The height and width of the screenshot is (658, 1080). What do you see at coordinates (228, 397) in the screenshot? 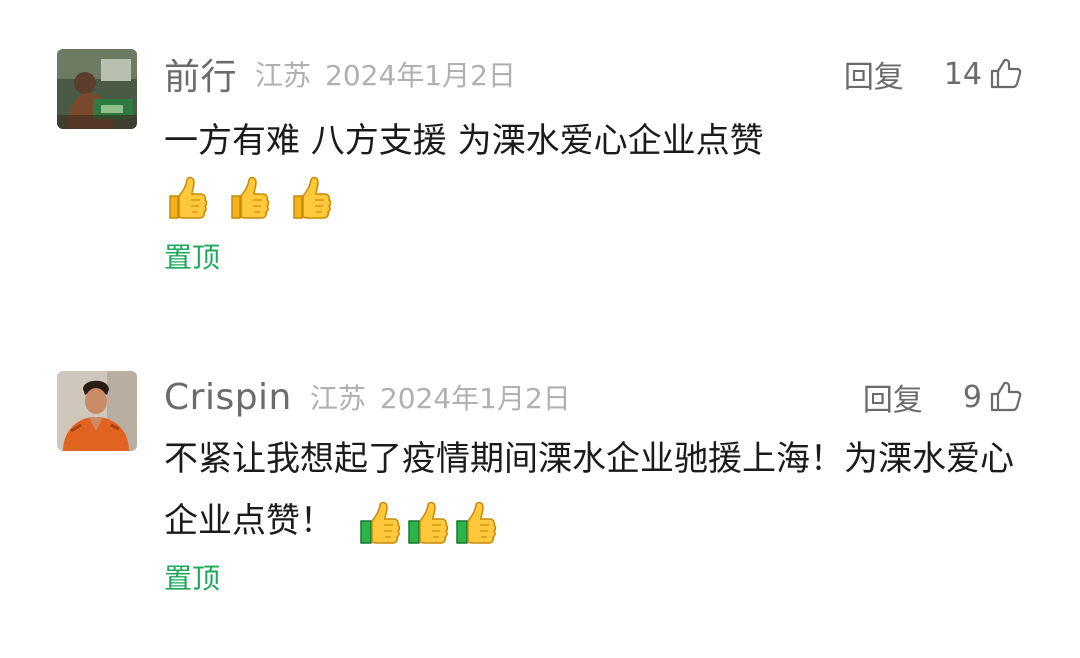
I see `author-name: Crispin` at bounding box center [228, 397].